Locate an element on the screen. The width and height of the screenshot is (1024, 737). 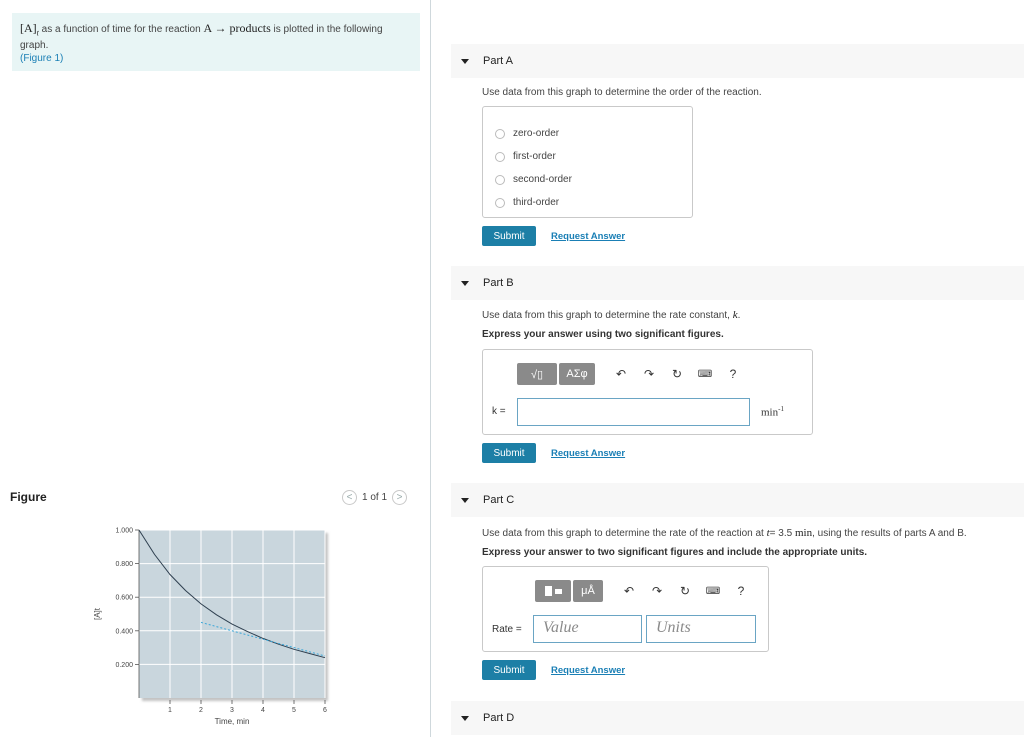
k-unit: min-1 is located at coordinates (772, 412).